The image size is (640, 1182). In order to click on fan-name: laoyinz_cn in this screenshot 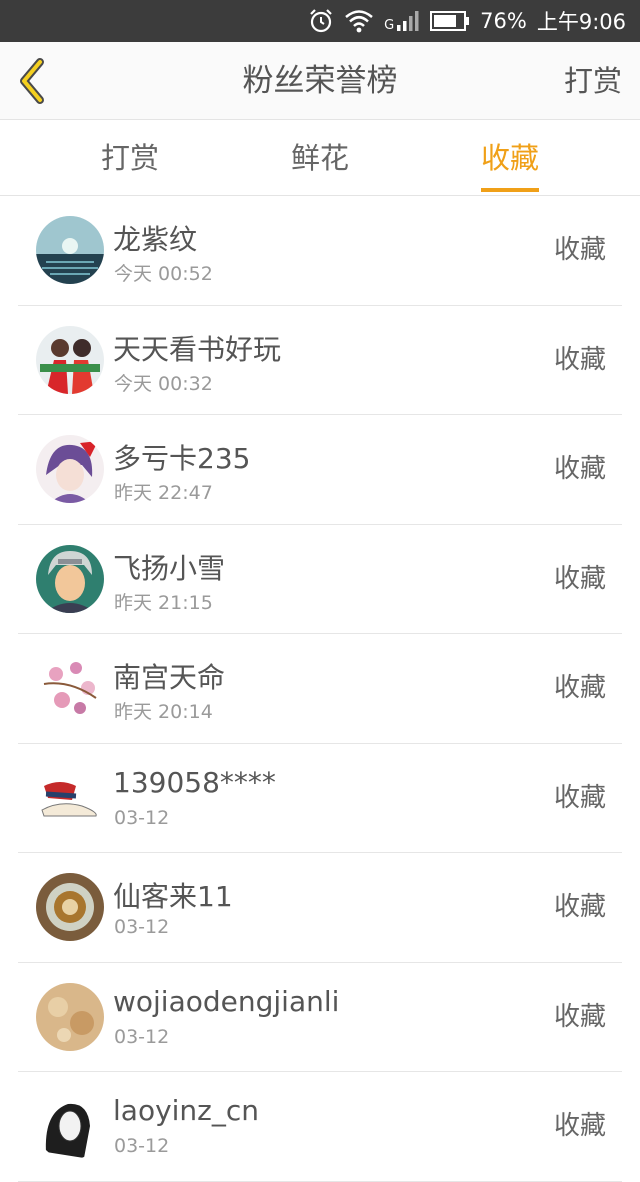, I will do `click(186, 1110)`.